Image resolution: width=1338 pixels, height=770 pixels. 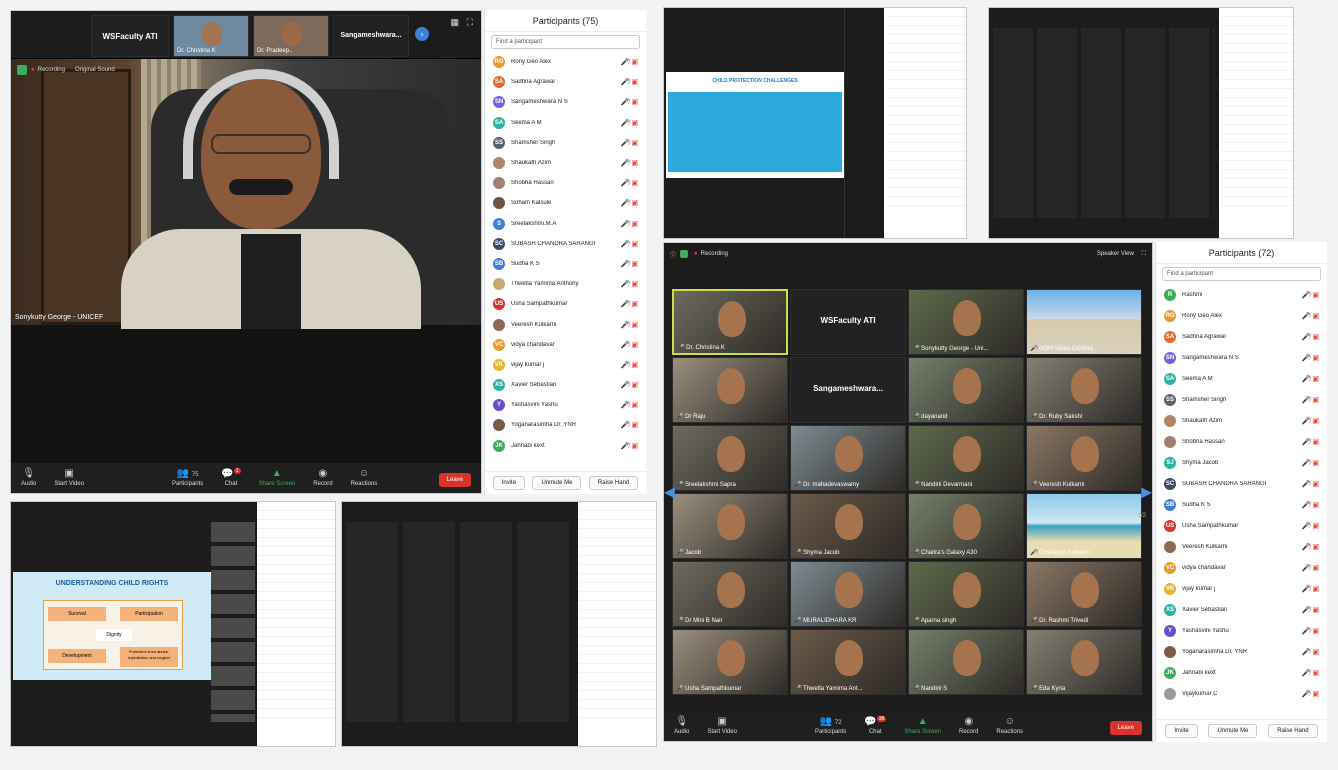 I want to click on video-tile: 🎤̸ Dr Mini B Nair, so click(x=730, y=594).